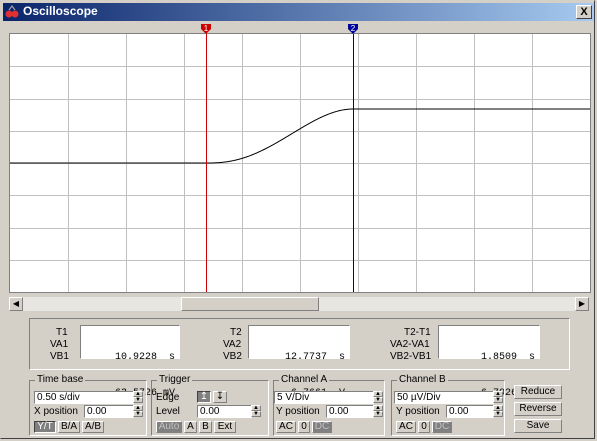 Image resolution: width=597 pixels, height=441 pixels. What do you see at coordinates (314, 357) in the screenshot?
I see `t2-time-value: 12.7737 s` at bounding box center [314, 357].